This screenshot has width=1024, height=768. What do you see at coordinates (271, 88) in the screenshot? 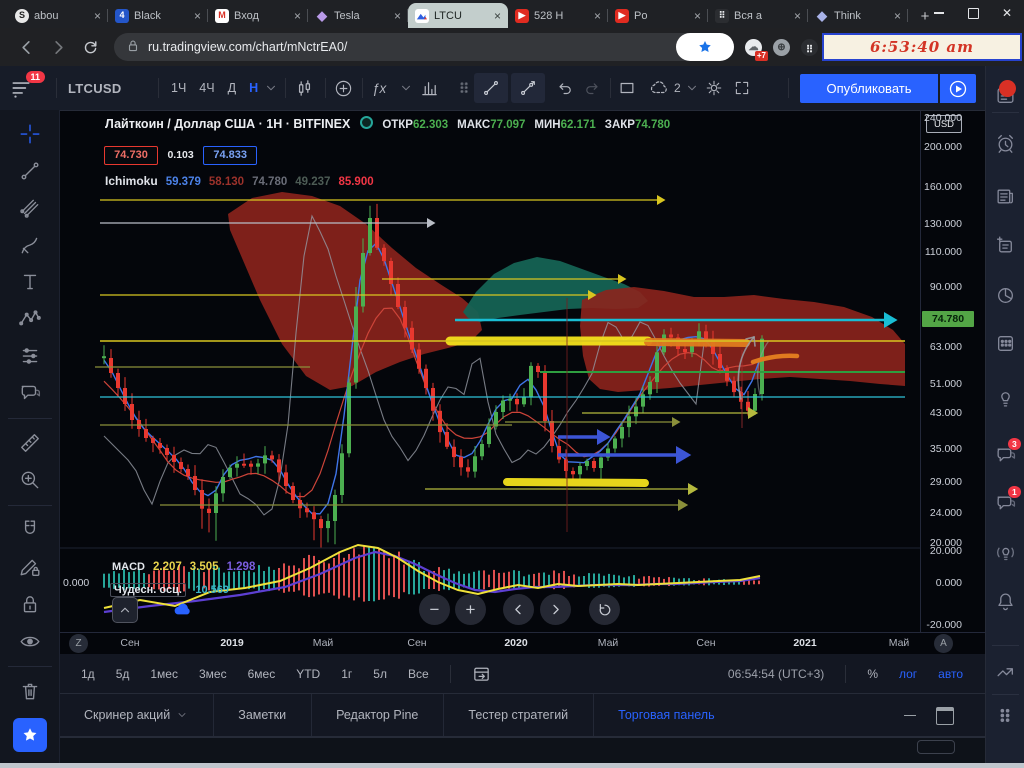
I see `timeframe-chevron-icon` at bounding box center [271, 88].